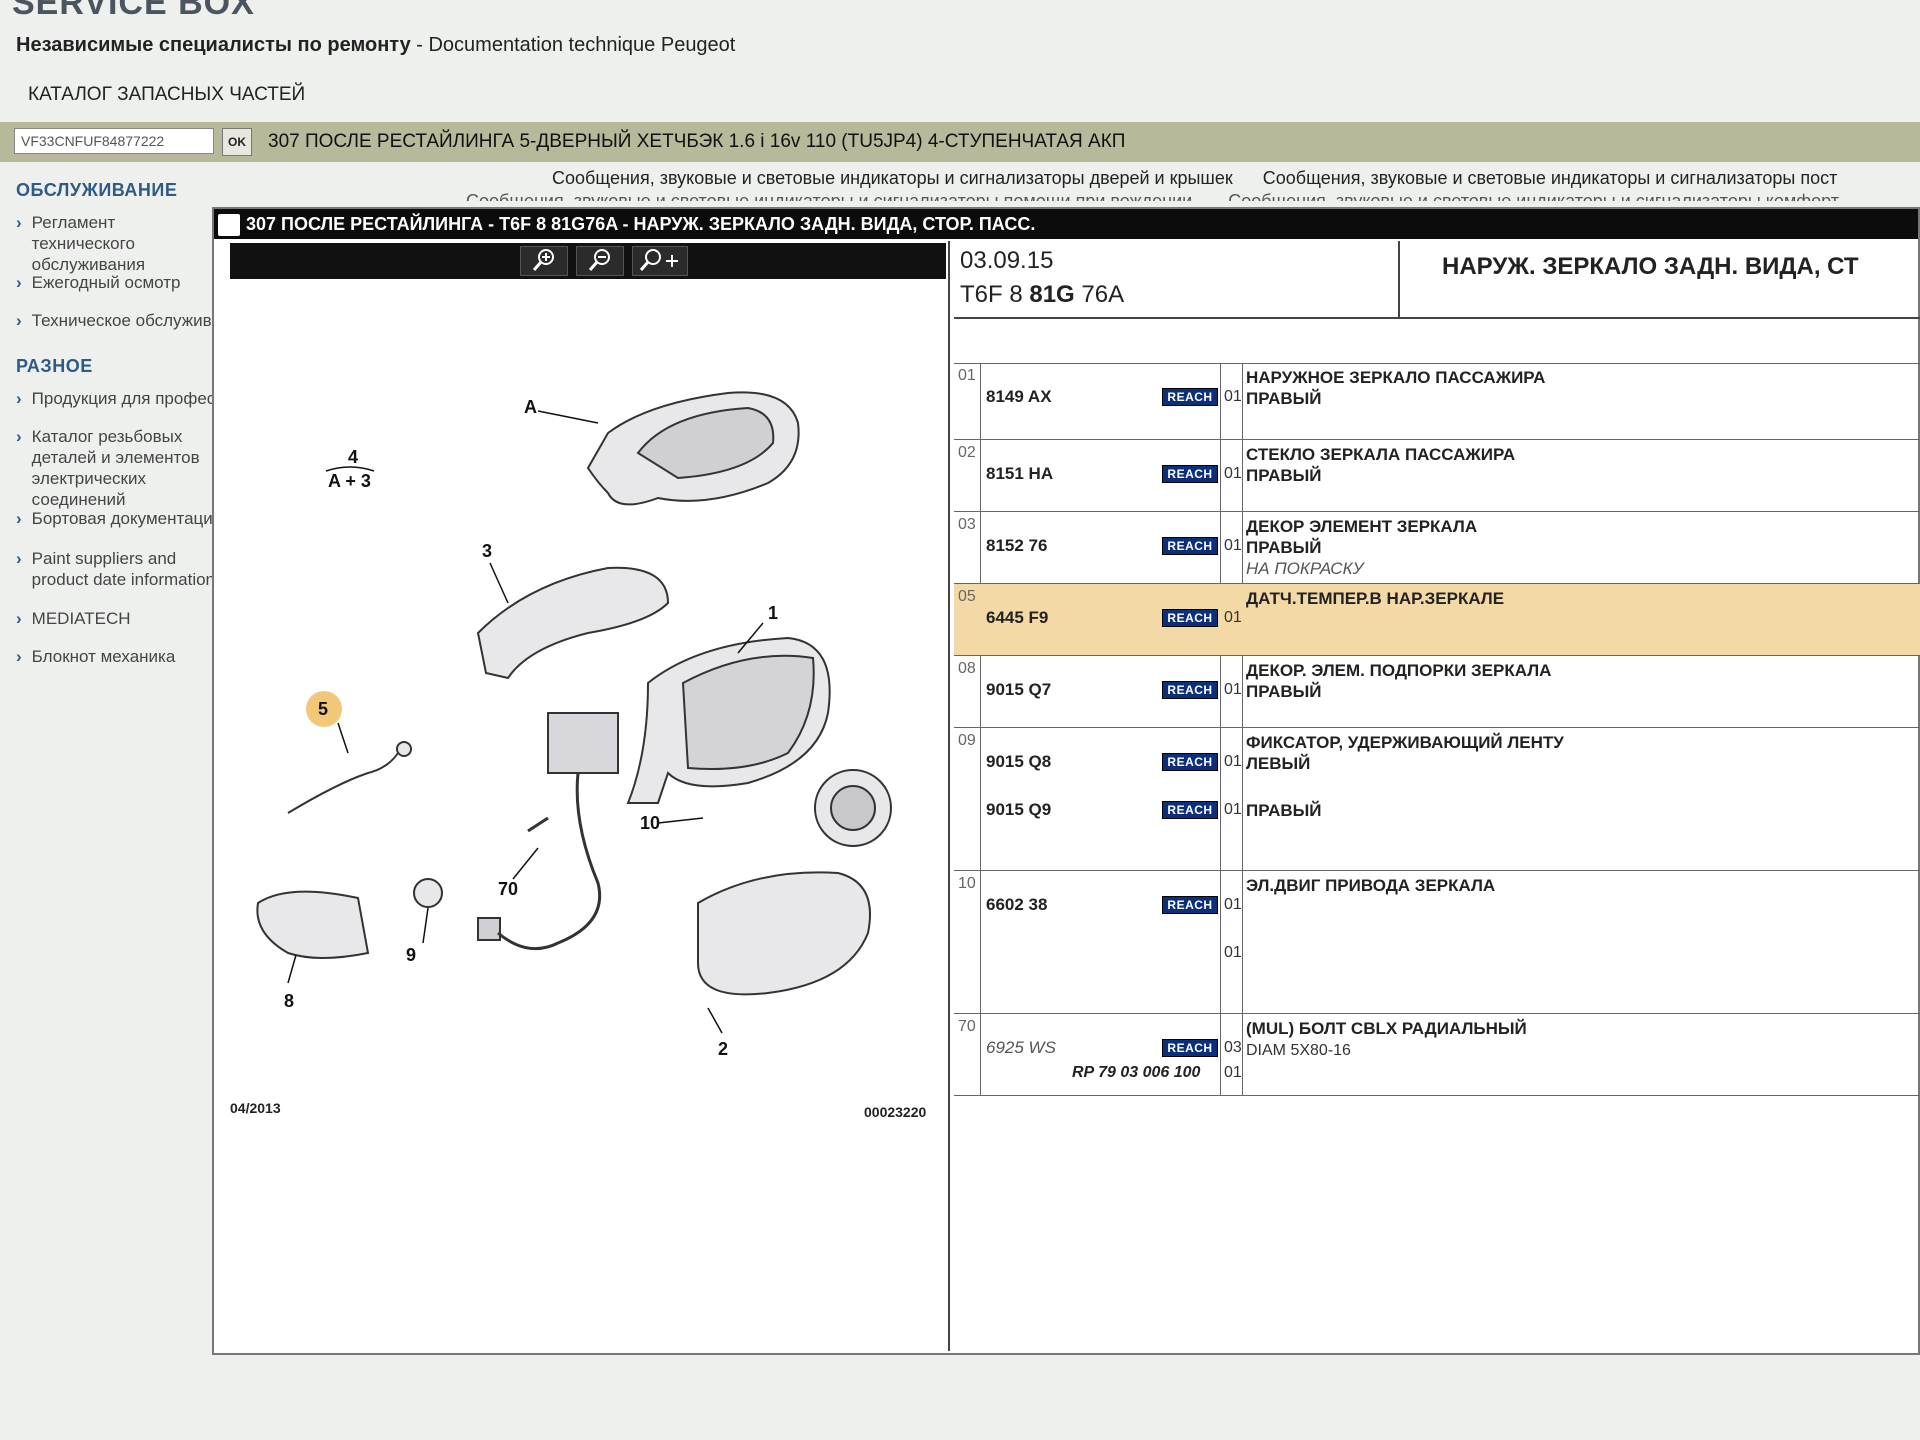 The height and width of the screenshot is (1440, 1920). What do you see at coordinates (119, 656) in the screenshot?
I see `sidebar-item-mechanic-notebook: › Блокнот механика` at bounding box center [119, 656].